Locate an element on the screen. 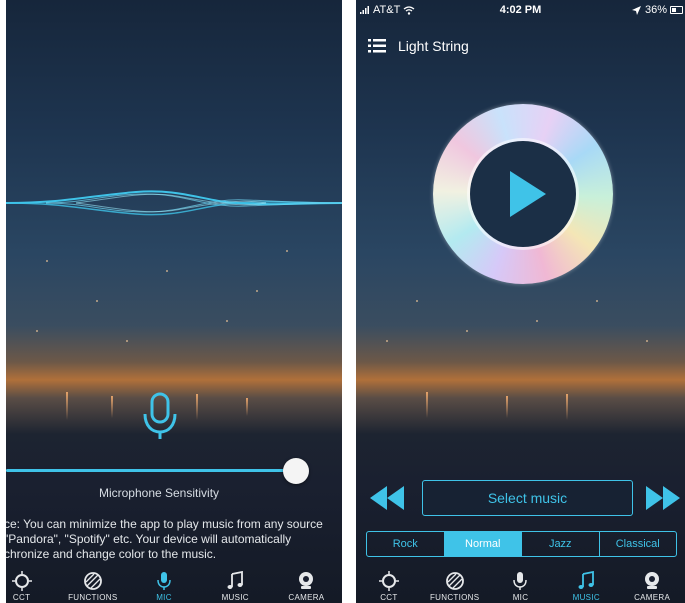 This screenshot has height=603, width=685. microphone-icon is located at coordinates (160, 417).